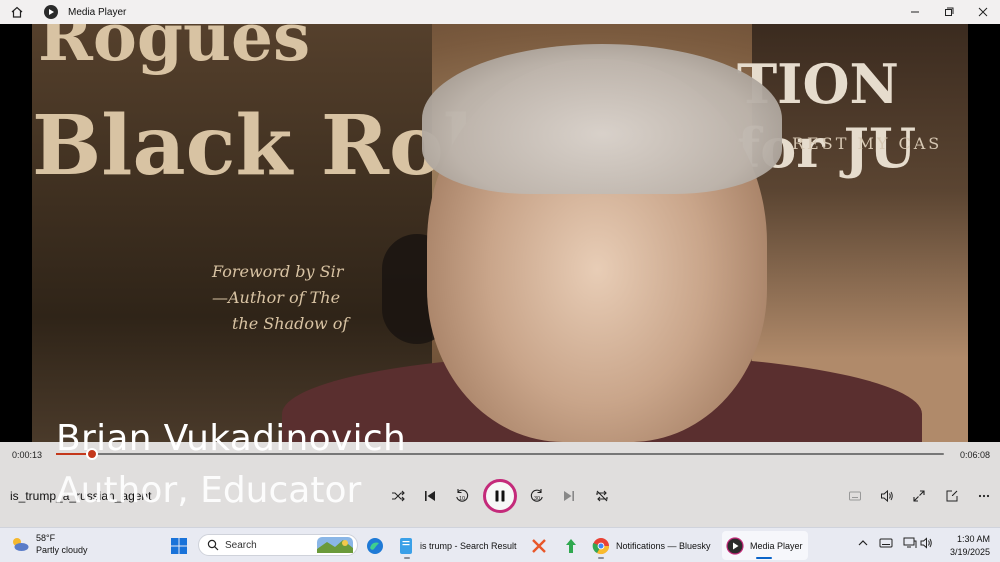 This screenshot has height=562, width=1000. I want to click on close-button, so click(983, 12).